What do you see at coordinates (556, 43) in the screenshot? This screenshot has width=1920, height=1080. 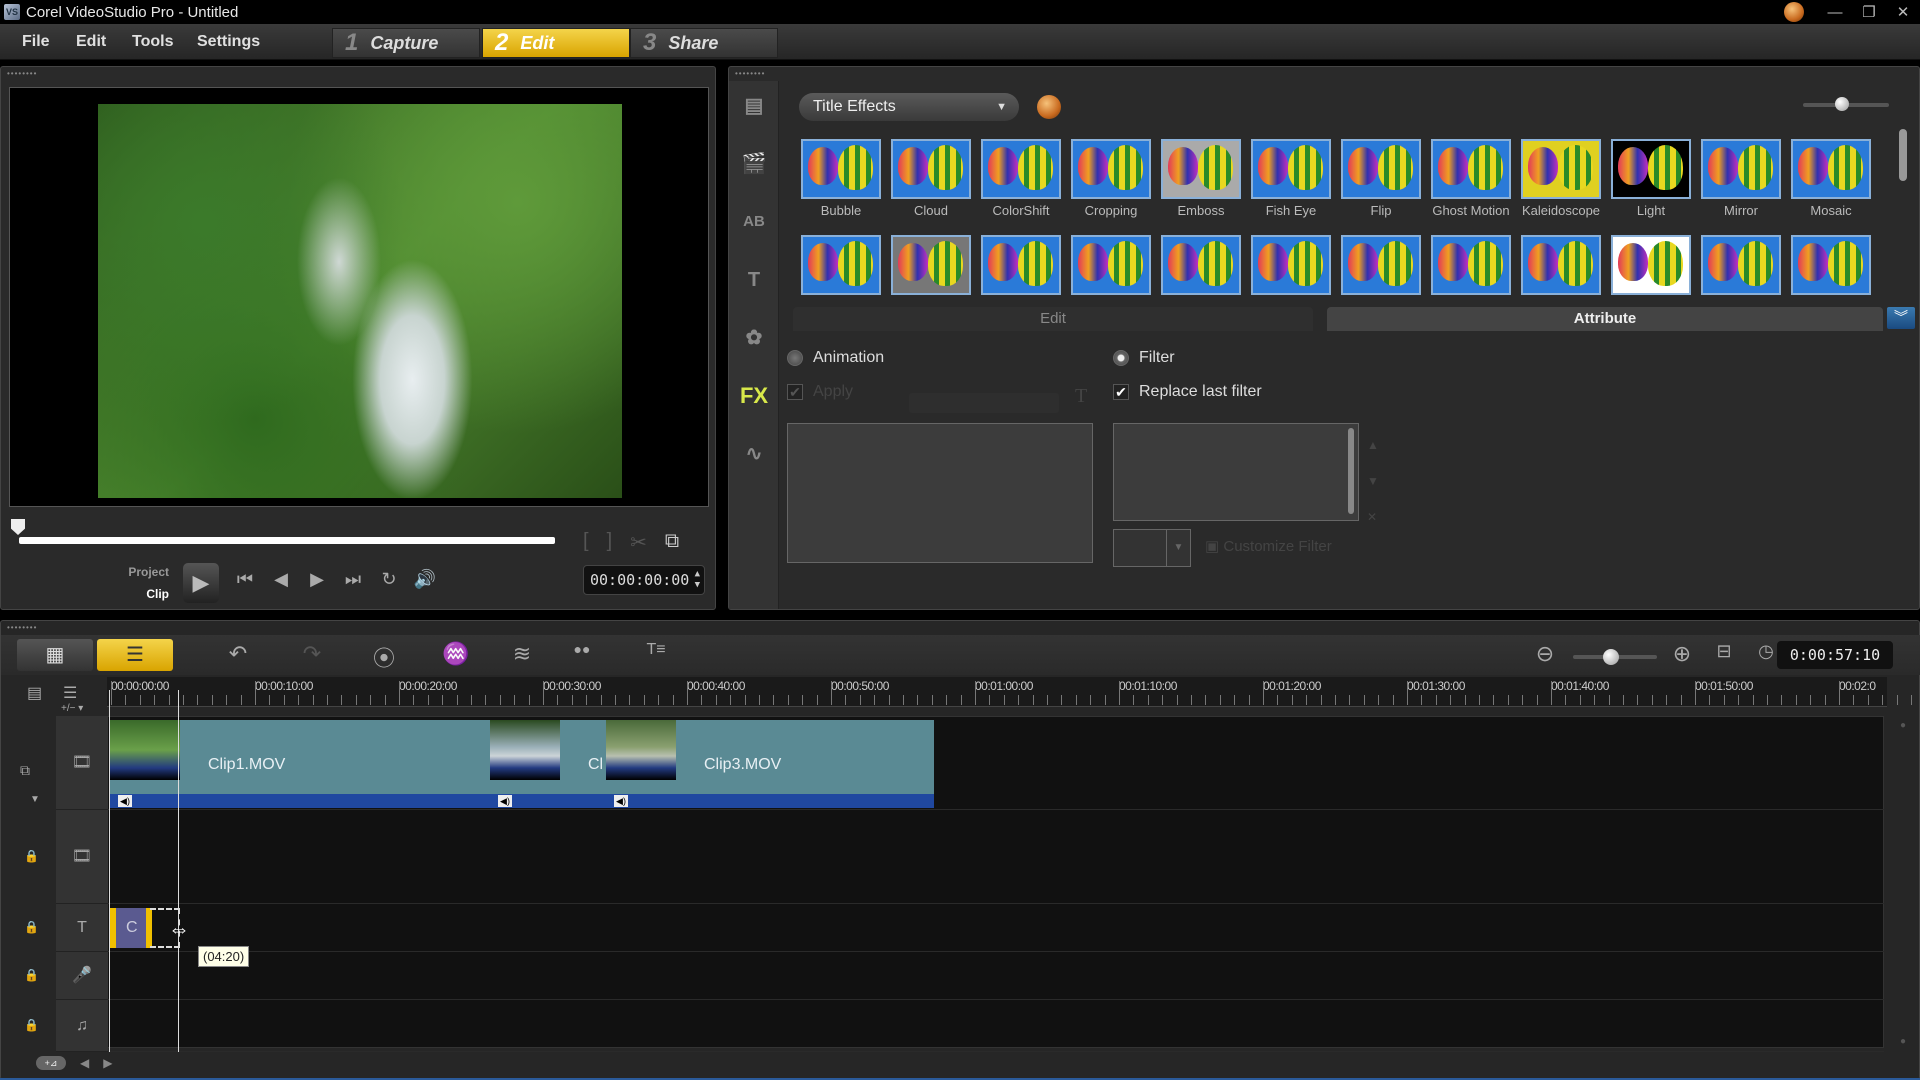 I see `step-tab-edit: 2 Edit` at bounding box center [556, 43].